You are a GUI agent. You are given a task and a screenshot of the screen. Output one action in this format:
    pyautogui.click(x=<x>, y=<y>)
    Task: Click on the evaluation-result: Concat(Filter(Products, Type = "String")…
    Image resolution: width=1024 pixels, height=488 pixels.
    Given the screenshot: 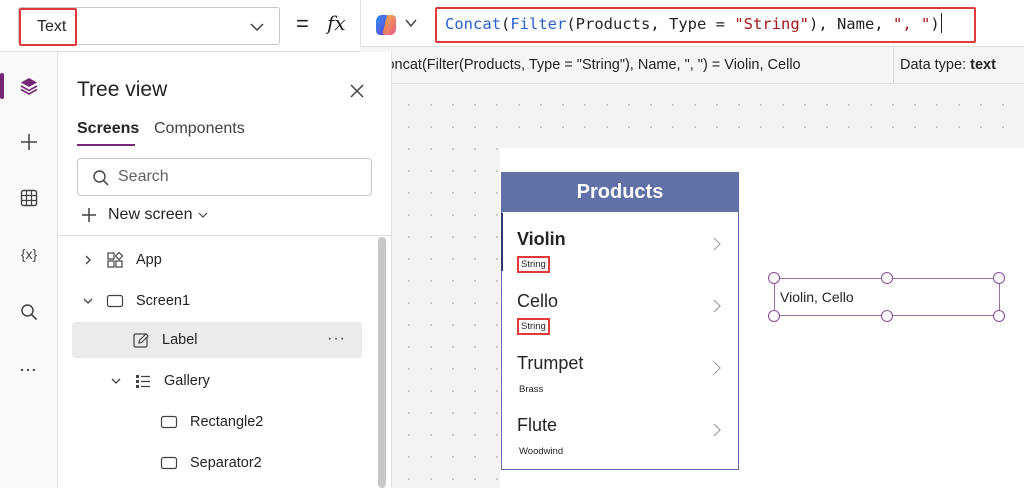 What is the action you would take?
    pyautogui.click(x=627, y=65)
    